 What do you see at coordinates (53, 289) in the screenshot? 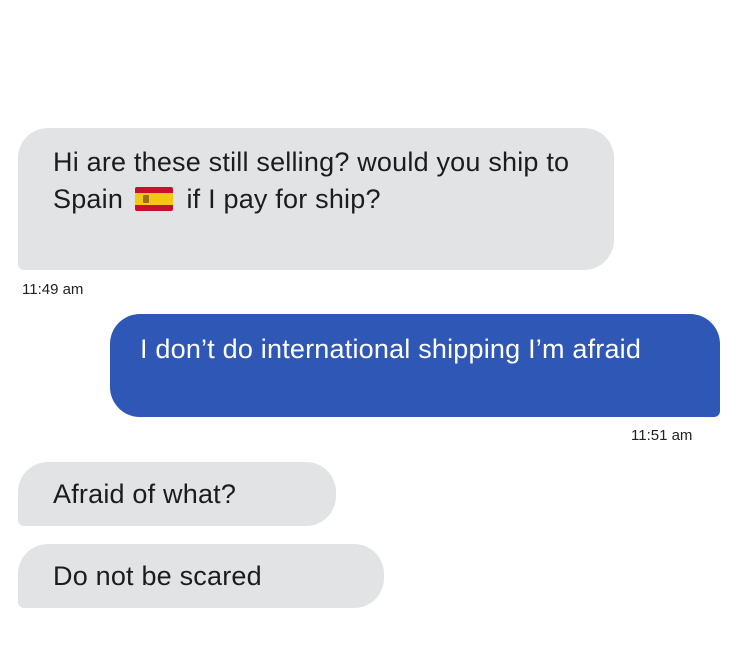
I see `message-timestamp: 11:49 am` at bounding box center [53, 289].